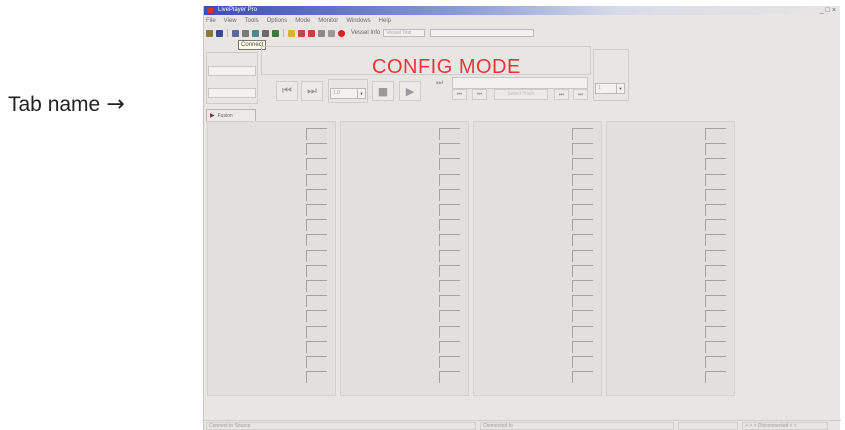 The height and width of the screenshot is (430, 845). I want to click on play-button: ▶, so click(410, 91).